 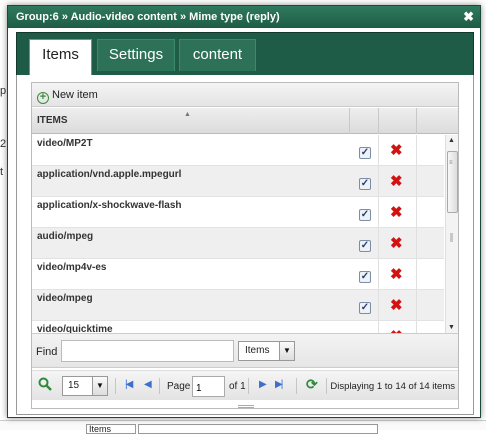 What do you see at coordinates (217, 55) in the screenshot?
I see `tab-content: content` at bounding box center [217, 55].